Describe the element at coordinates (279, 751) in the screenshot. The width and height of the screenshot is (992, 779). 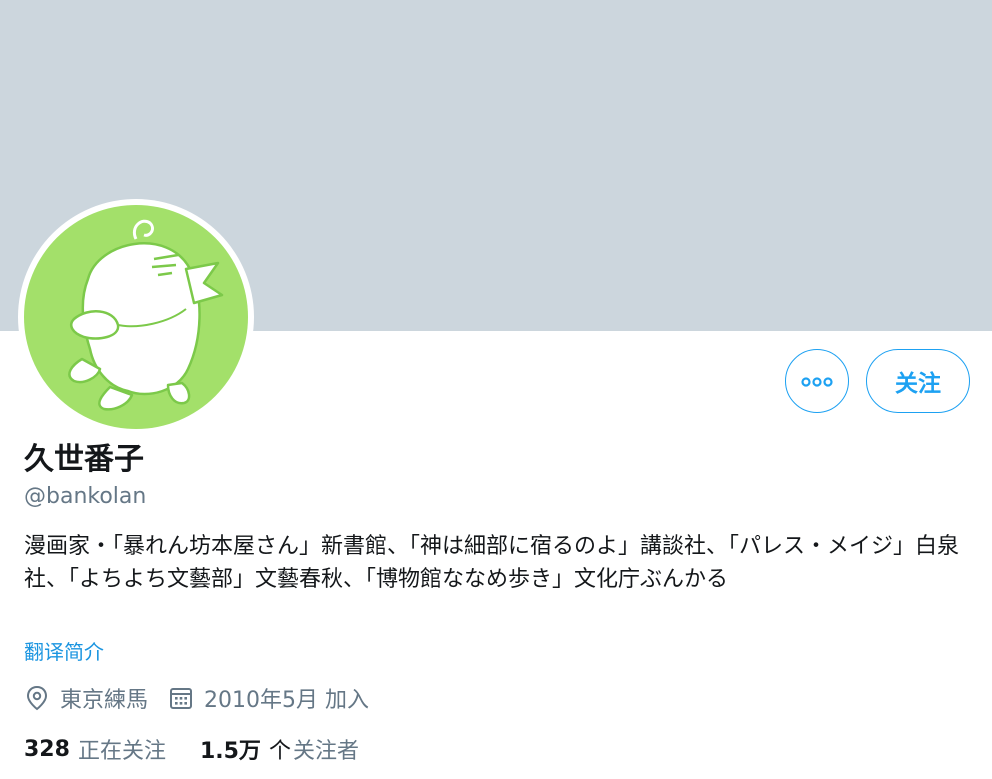
I see `followers-unit: 个` at that location.